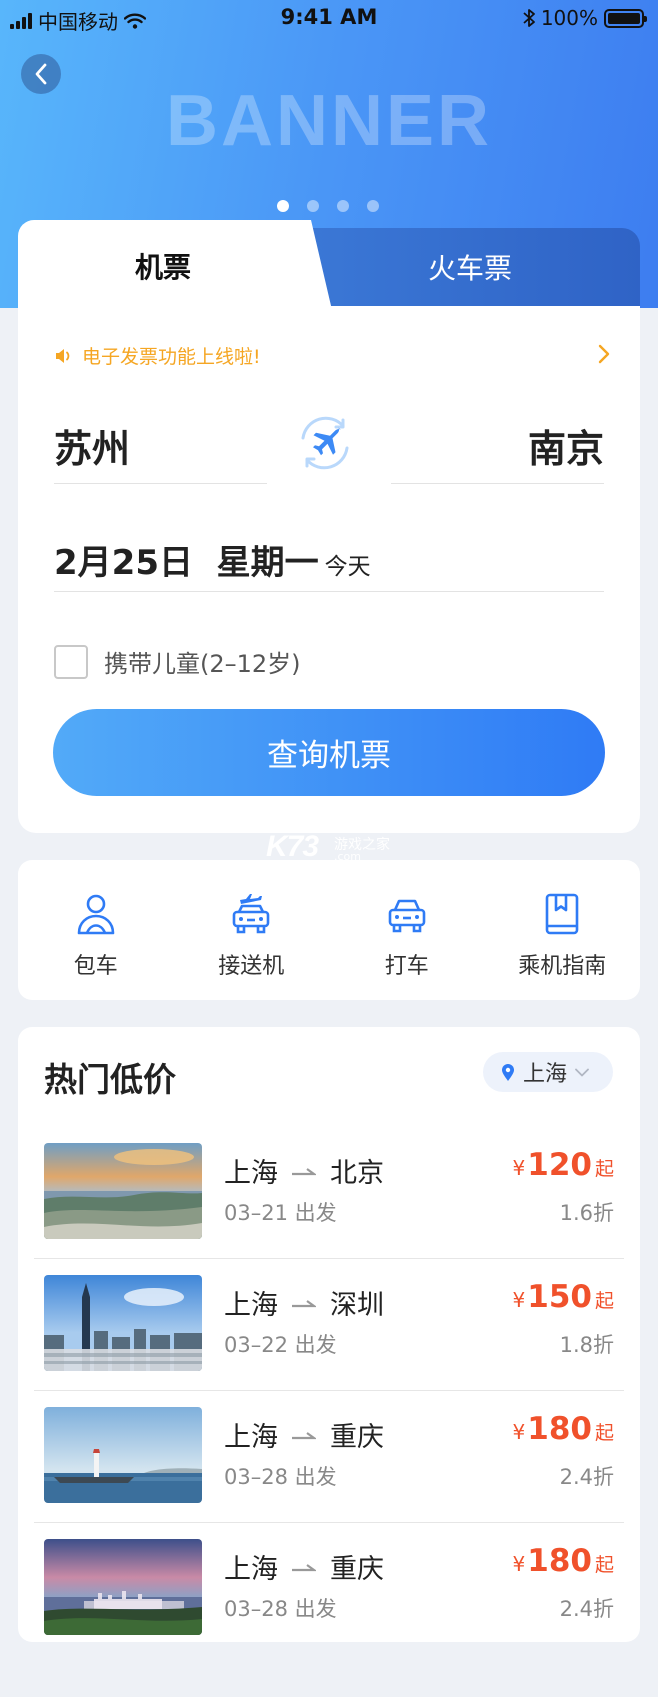  Describe the element at coordinates (625, 18) in the screenshot. I see `battery-icon` at that location.